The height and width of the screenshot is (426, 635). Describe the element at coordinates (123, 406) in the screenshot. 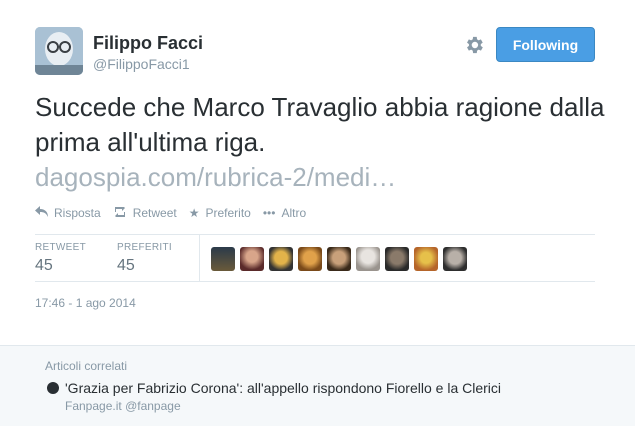

I see `related-source: Fanpage.it @fanpage` at that location.